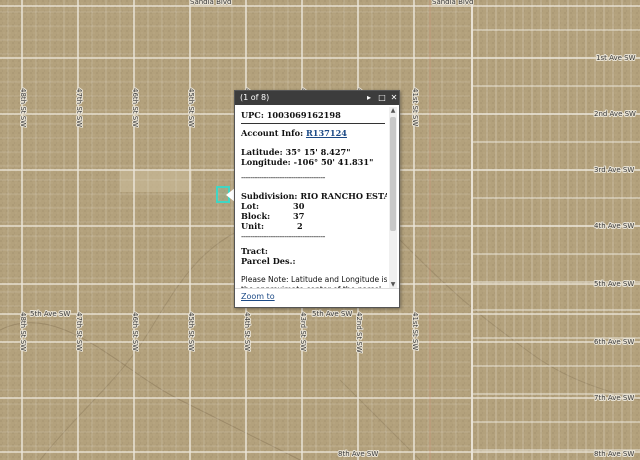  Describe the element at coordinates (254, 251) in the screenshot. I see `tract-label: Tract:` at that location.